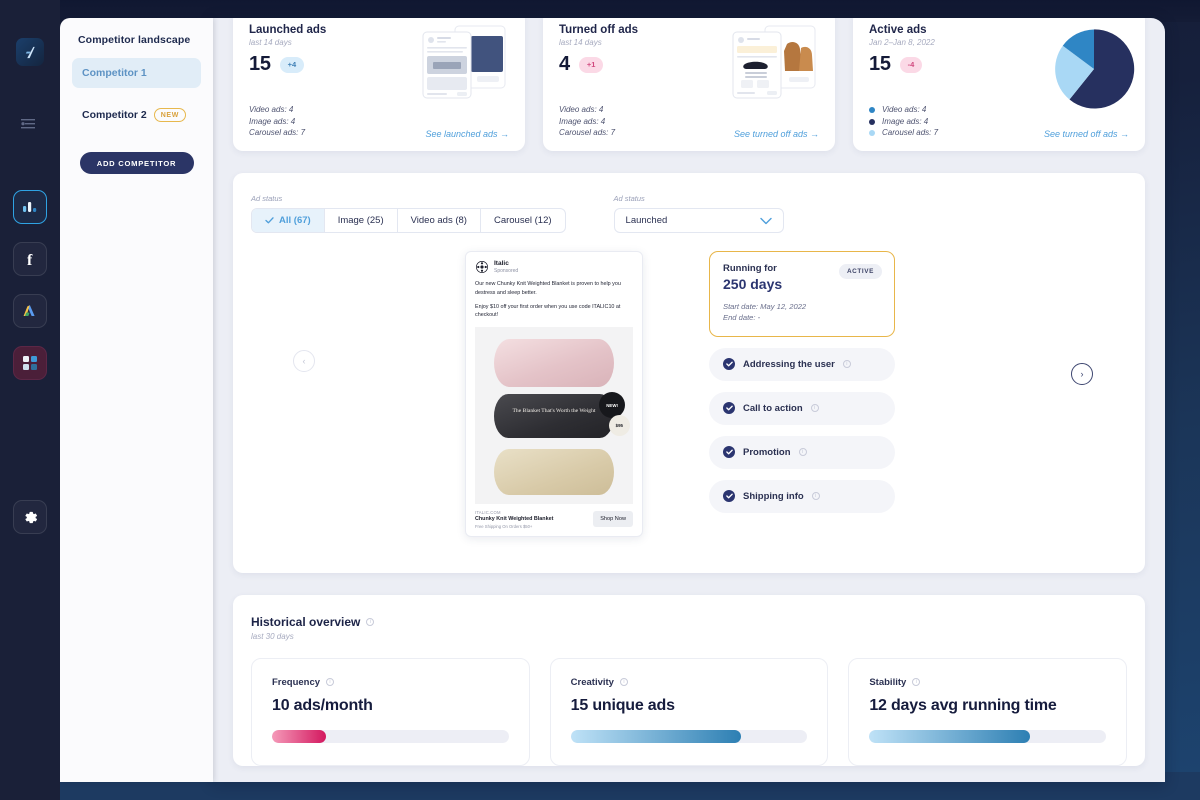 The height and width of the screenshot is (800, 1200). Describe the element at coordinates (622, 705) in the screenshot. I see `metric-value: 15 unique ads` at that location.